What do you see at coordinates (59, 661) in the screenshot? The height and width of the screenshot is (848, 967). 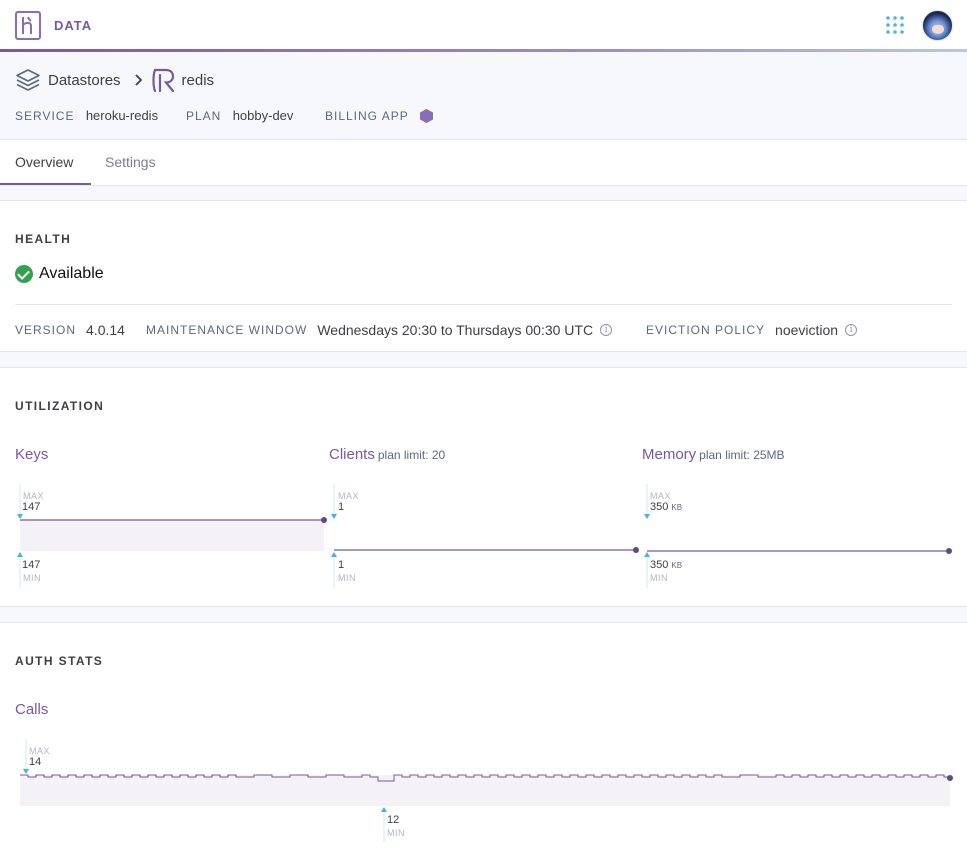 I see `auth-stats-title: AUTH STATS` at bounding box center [59, 661].